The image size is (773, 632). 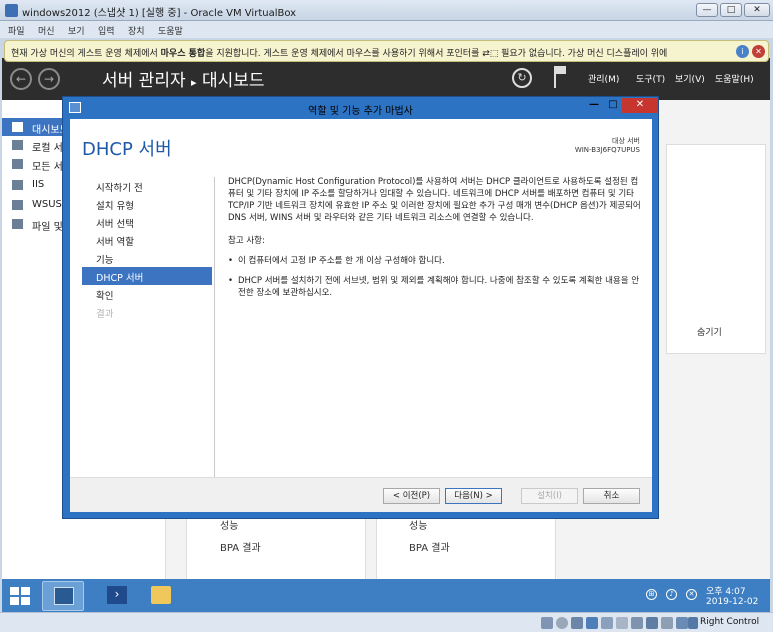 I want to click on wizard-divider, so click(x=214, y=332).